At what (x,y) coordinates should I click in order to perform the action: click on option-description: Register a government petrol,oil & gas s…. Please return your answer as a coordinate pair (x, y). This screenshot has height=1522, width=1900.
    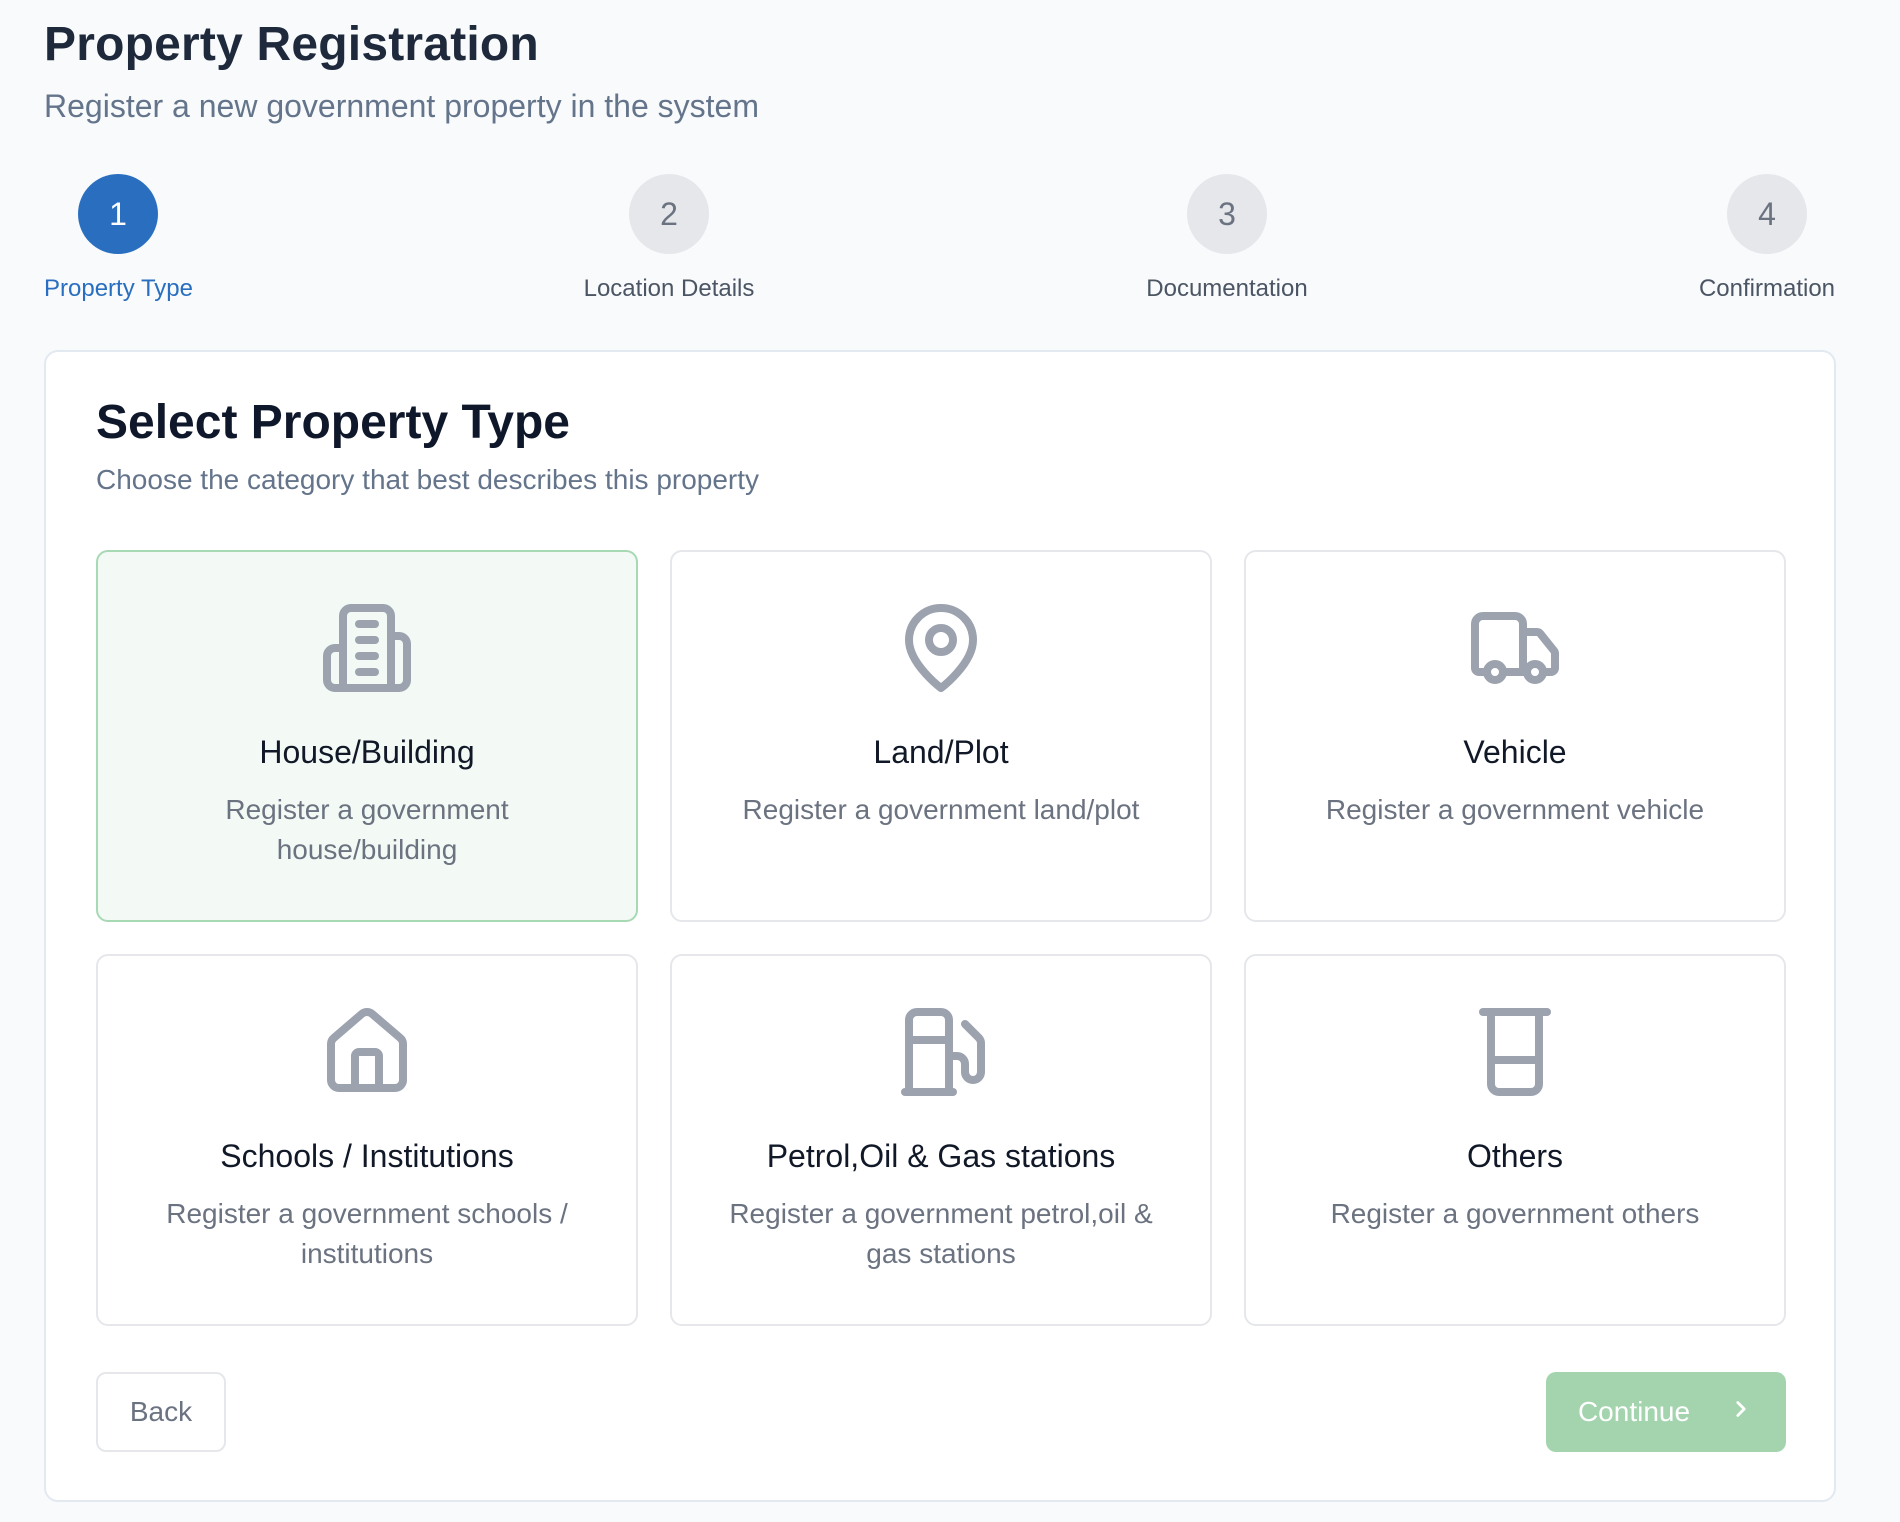
    Looking at the image, I should click on (941, 1233).